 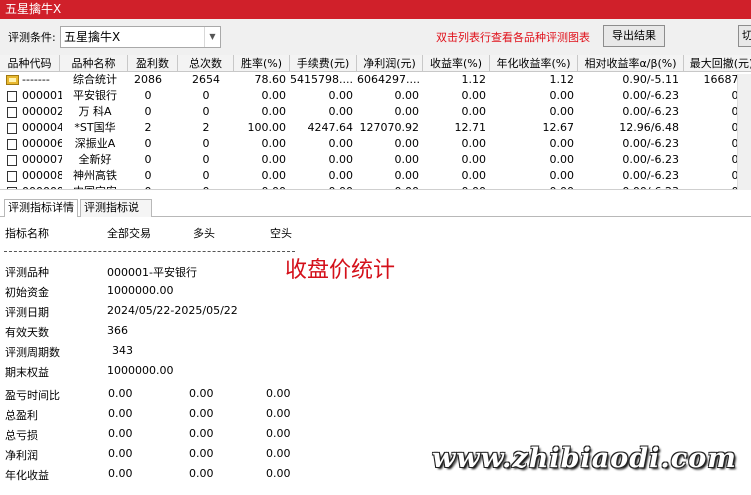 What do you see at coordinates (92, 37) in the screenshot?
I see `condition-select-value: 五星擒牛X` at bounding box center [92, 37].